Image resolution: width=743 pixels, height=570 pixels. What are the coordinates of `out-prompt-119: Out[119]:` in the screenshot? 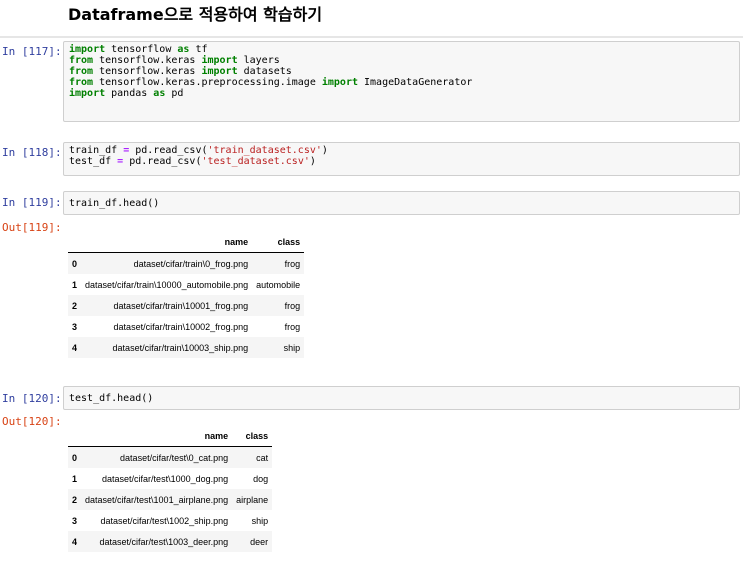 It's located at (32, 227).